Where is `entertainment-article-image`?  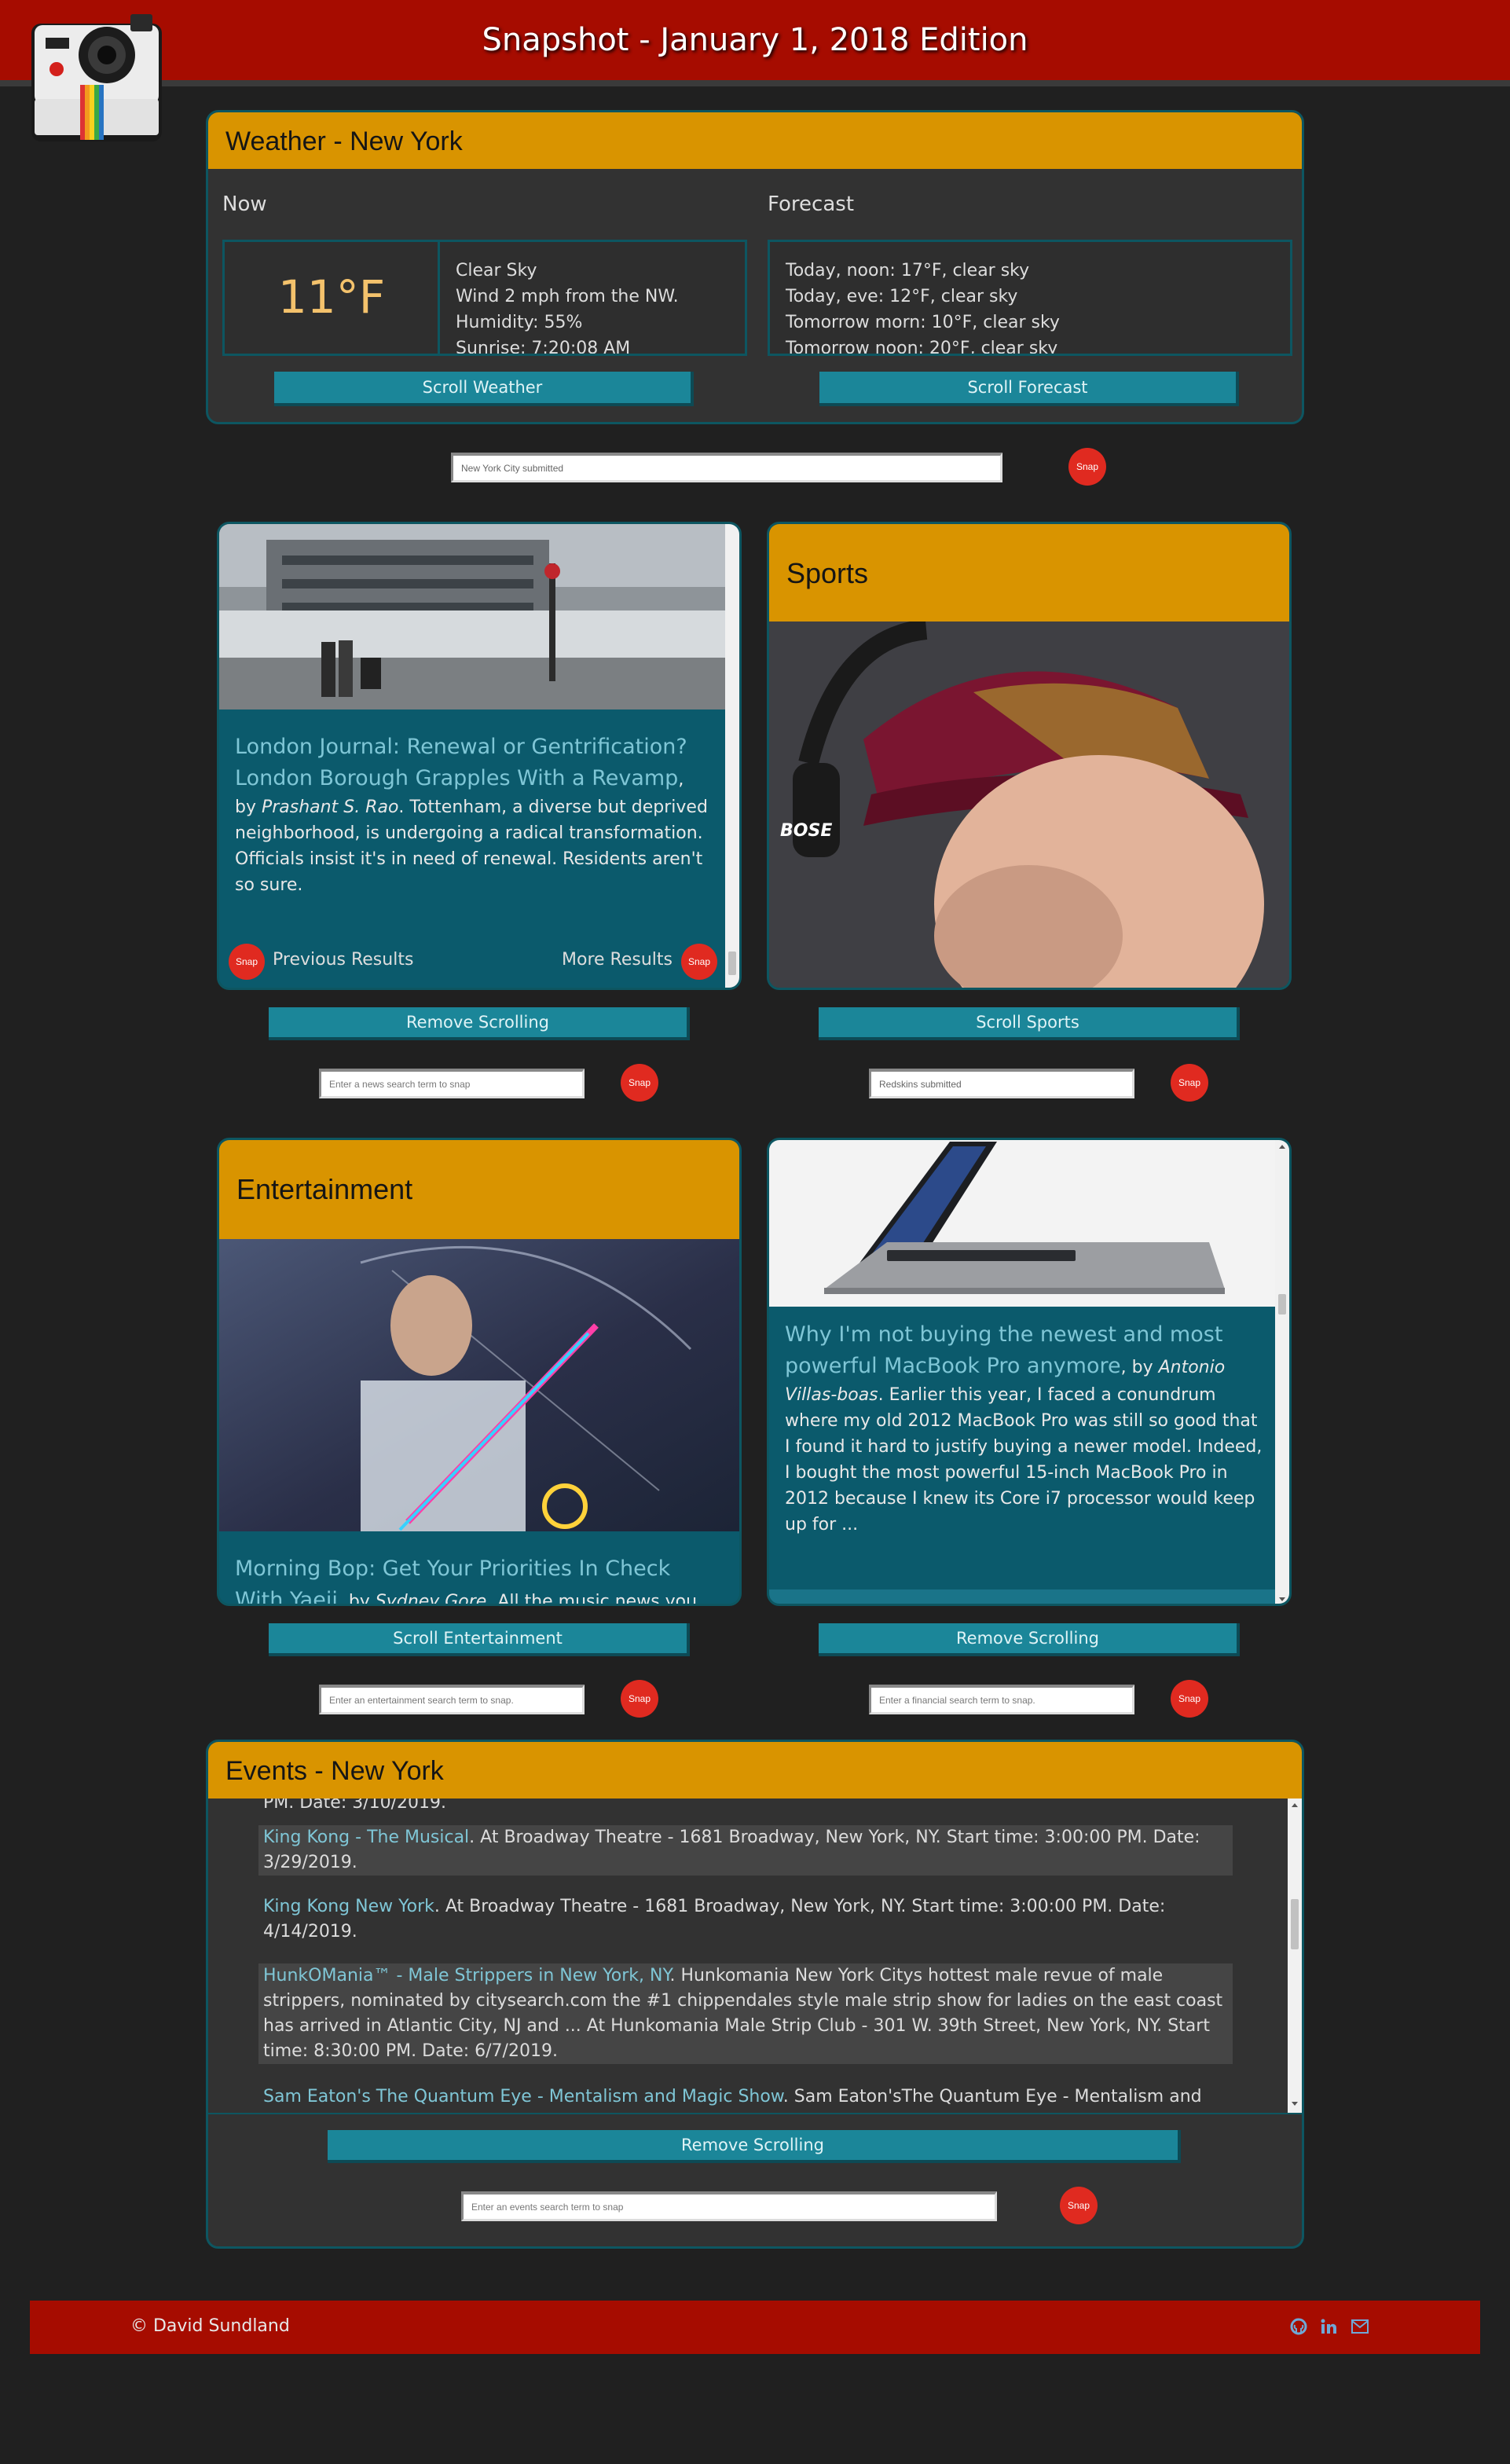
entertainment-article-image is located at coordinates (479, 1385).